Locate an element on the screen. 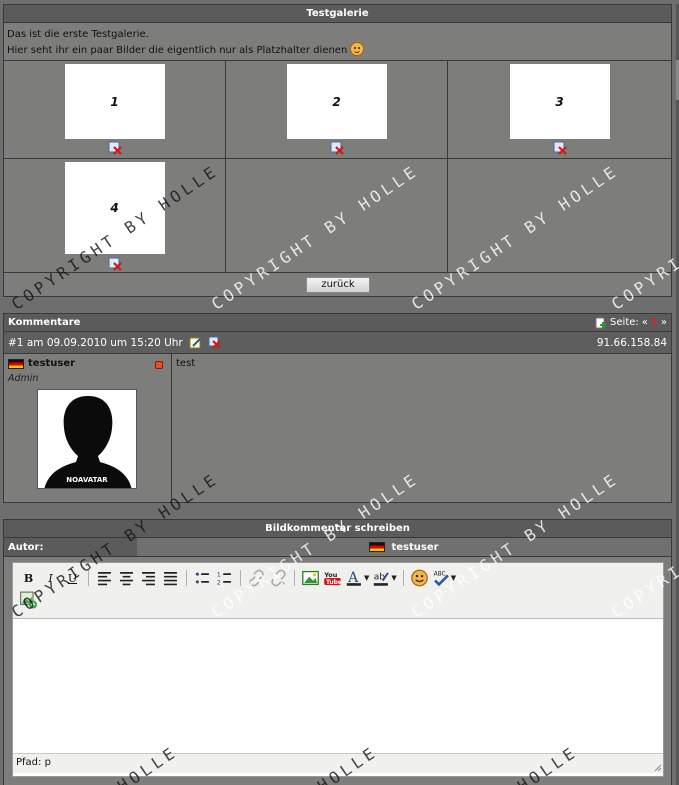 This screenshot has height=785, width=679. pagination-current: 1 is located at coordinates (654, 323).